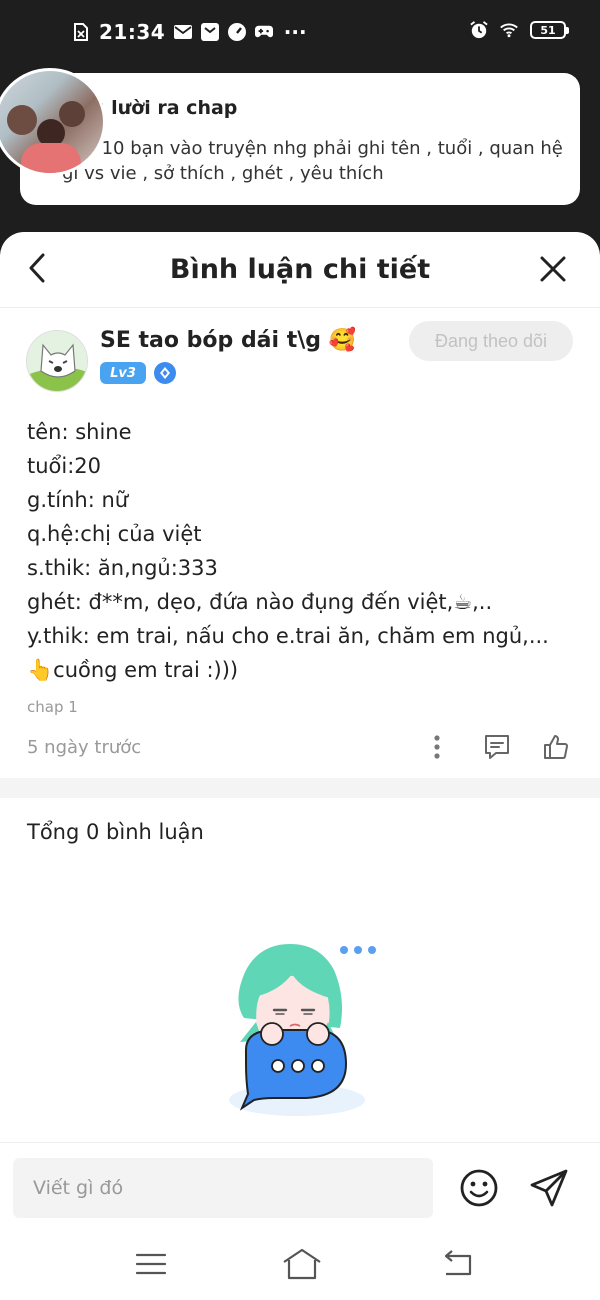 This screenshot has width=600, height=1300. What do you see at coordinates (165, 373) in the screenshot?
I see `diamond-badge-icon` at bounding box center [165, 373].